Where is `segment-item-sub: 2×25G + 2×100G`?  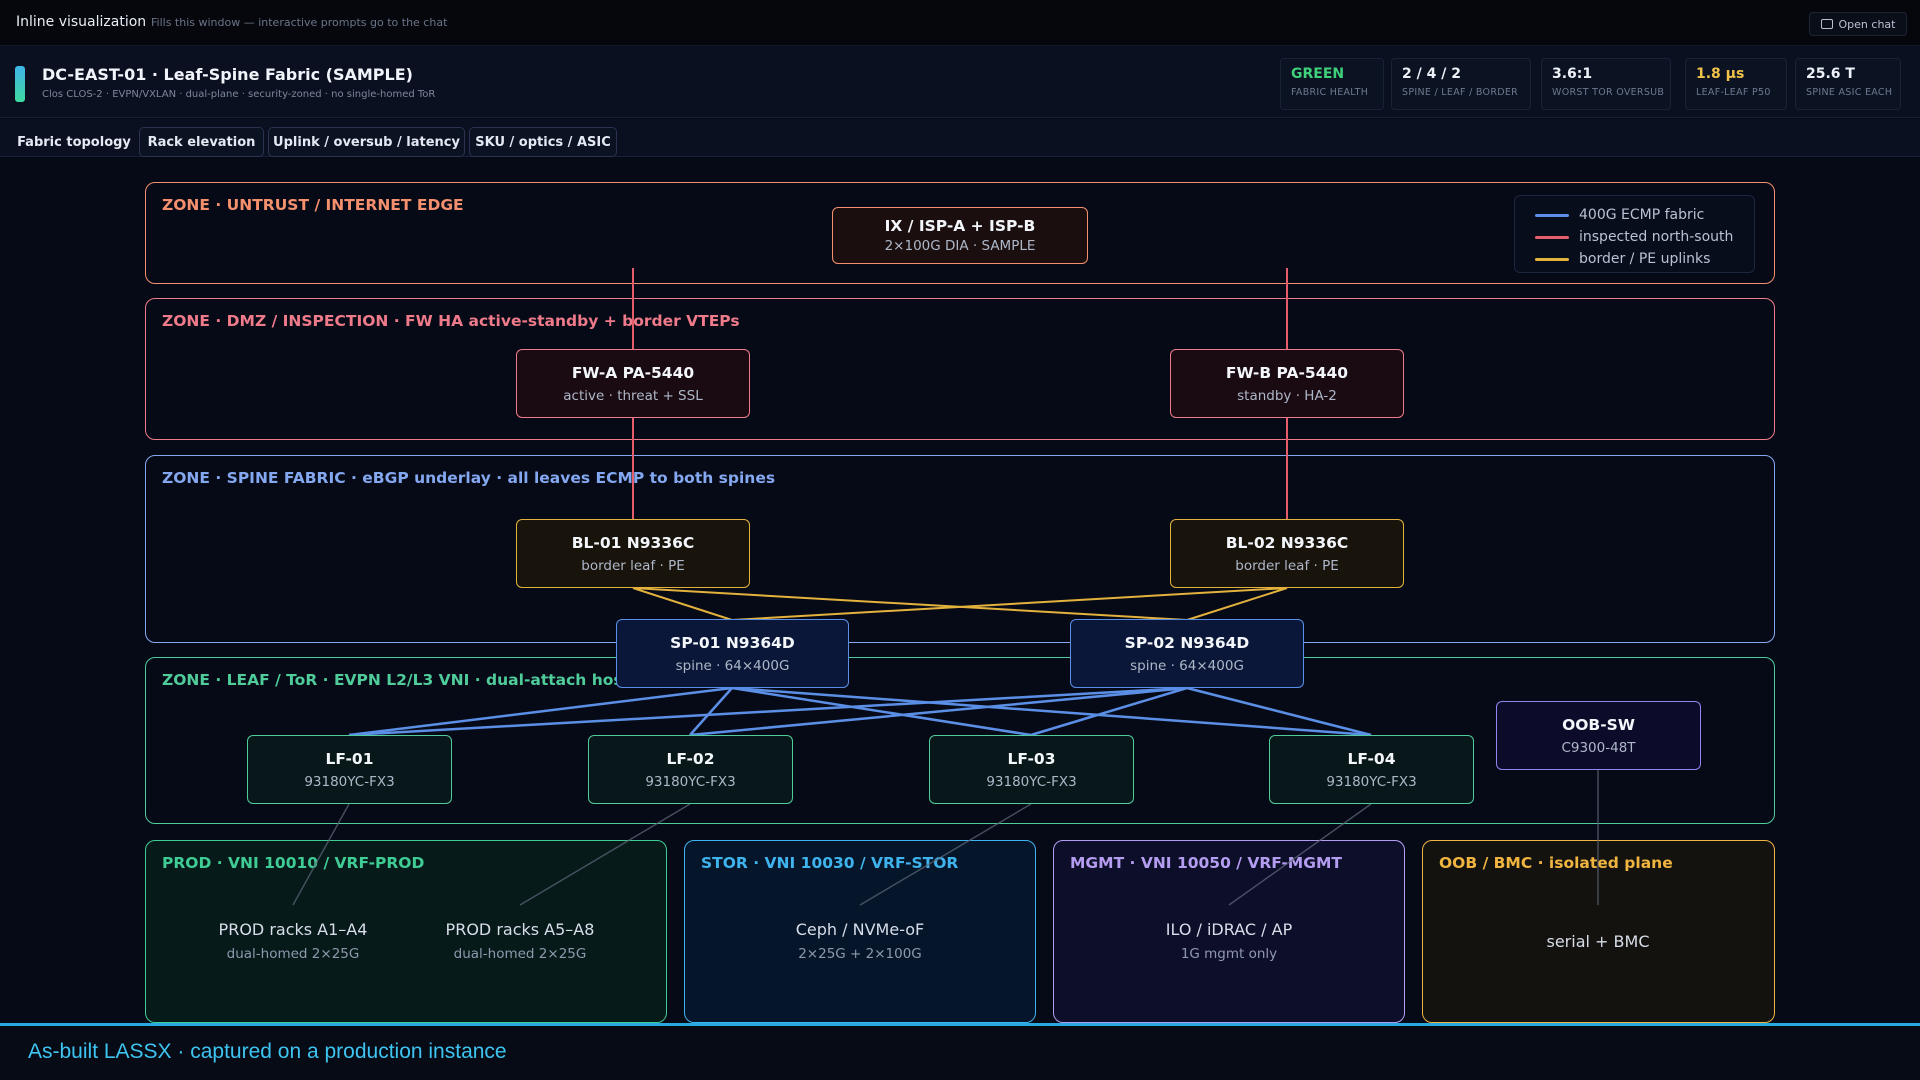 segment-item-sub: 2×25G + 2×100G is located at coordinates (860, 954).